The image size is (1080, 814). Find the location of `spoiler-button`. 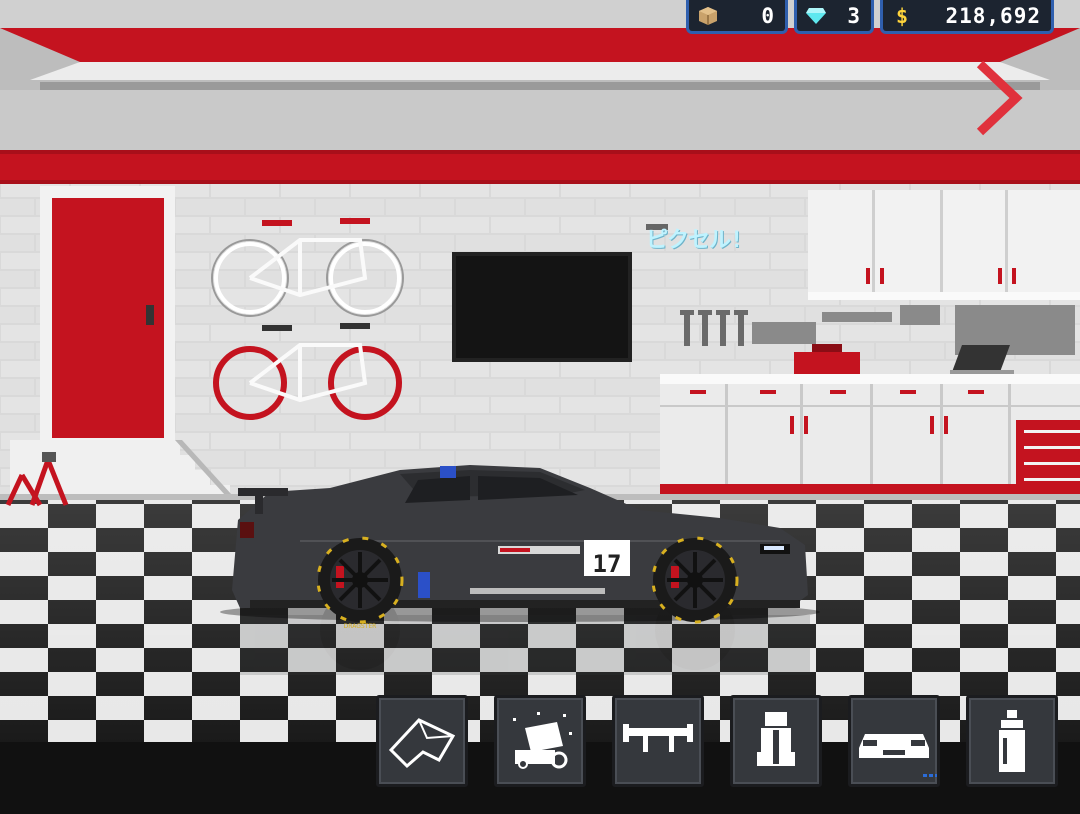

spoiler-button is located at coordinates (658, 741).